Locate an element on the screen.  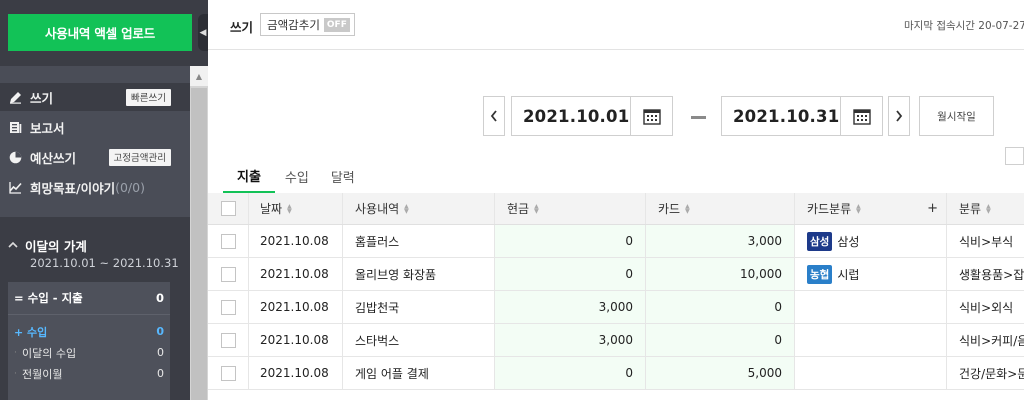
row-card: 3,000 is located at coordinates (719, 241).